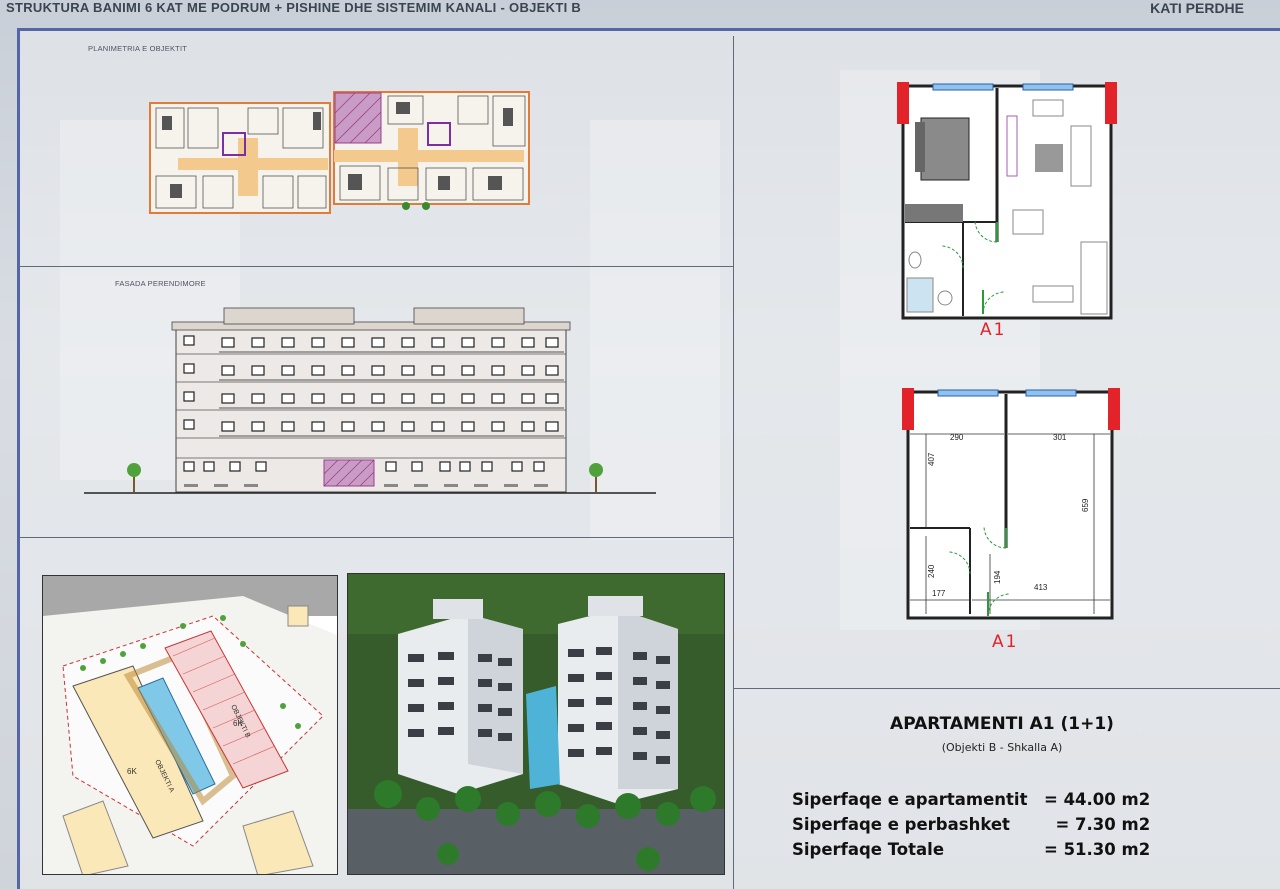 Image resolution: width=1280 pixels, height=889 pixels. What do you see at coordinates (1097, 849) in the screenshot?
I see `area-value: = 51.30 m2` at bounding box center [1097, 849].